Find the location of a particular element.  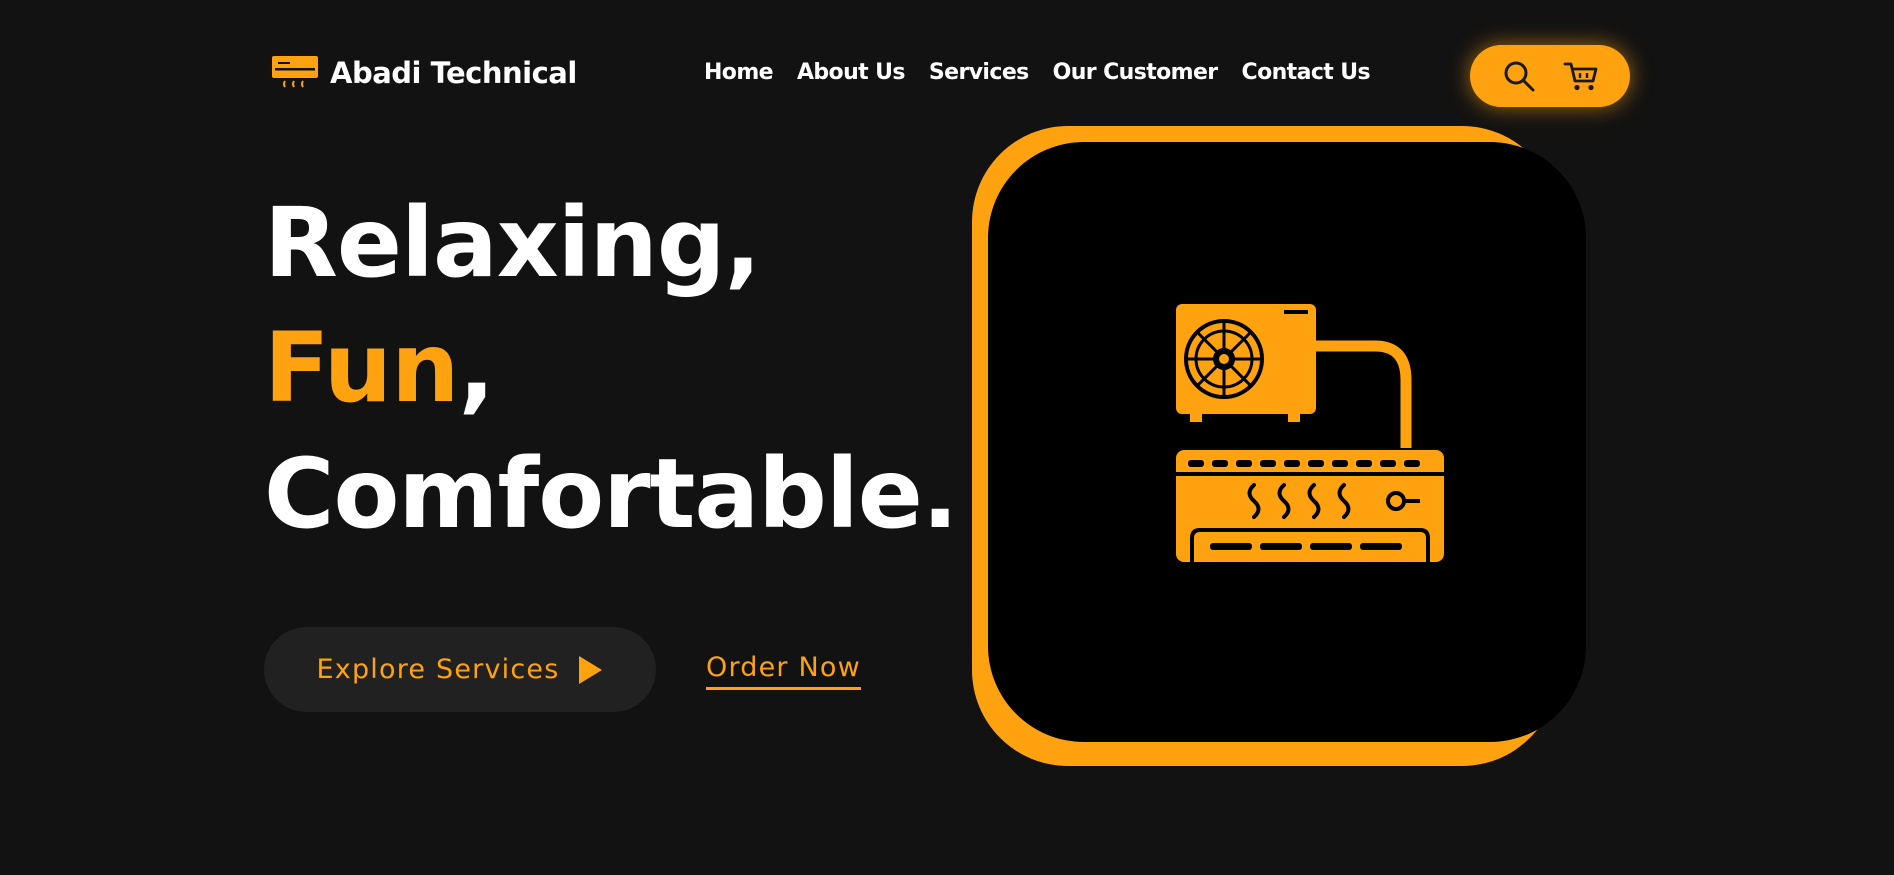

hero-line-2: Fun, is located at coordinates (379, 368).